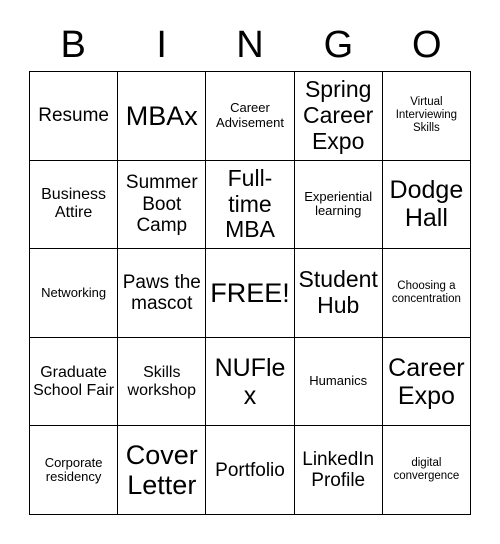  I want to click on bingo-cell-label: NUFlex, so click(250, 381).